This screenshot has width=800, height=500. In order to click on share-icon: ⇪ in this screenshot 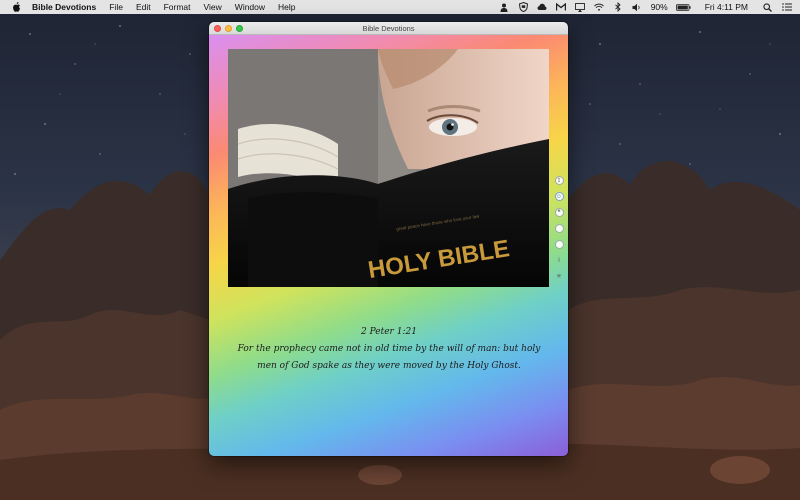, I will do `click(559, 180)`.